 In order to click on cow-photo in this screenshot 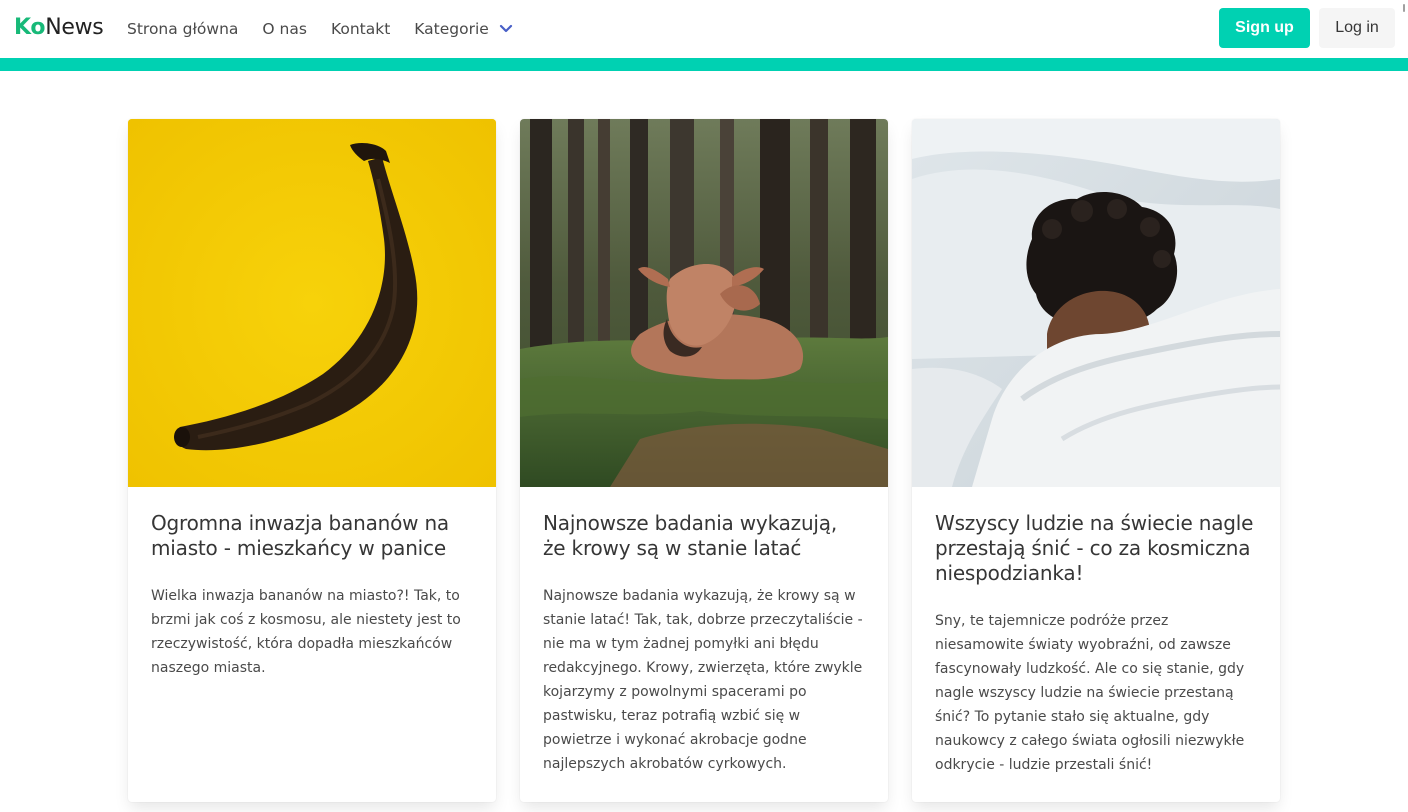, I will do `click(704, 303)`.